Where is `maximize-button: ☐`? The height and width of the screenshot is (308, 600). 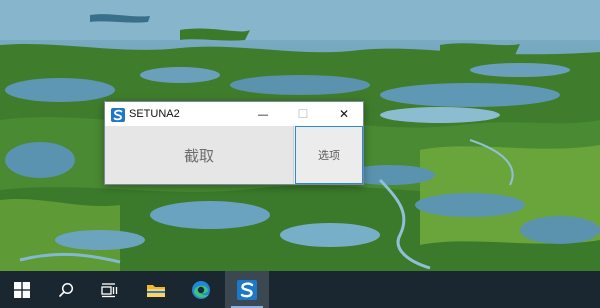
maximize-button: ☐ is located at coordinates (303, 114).